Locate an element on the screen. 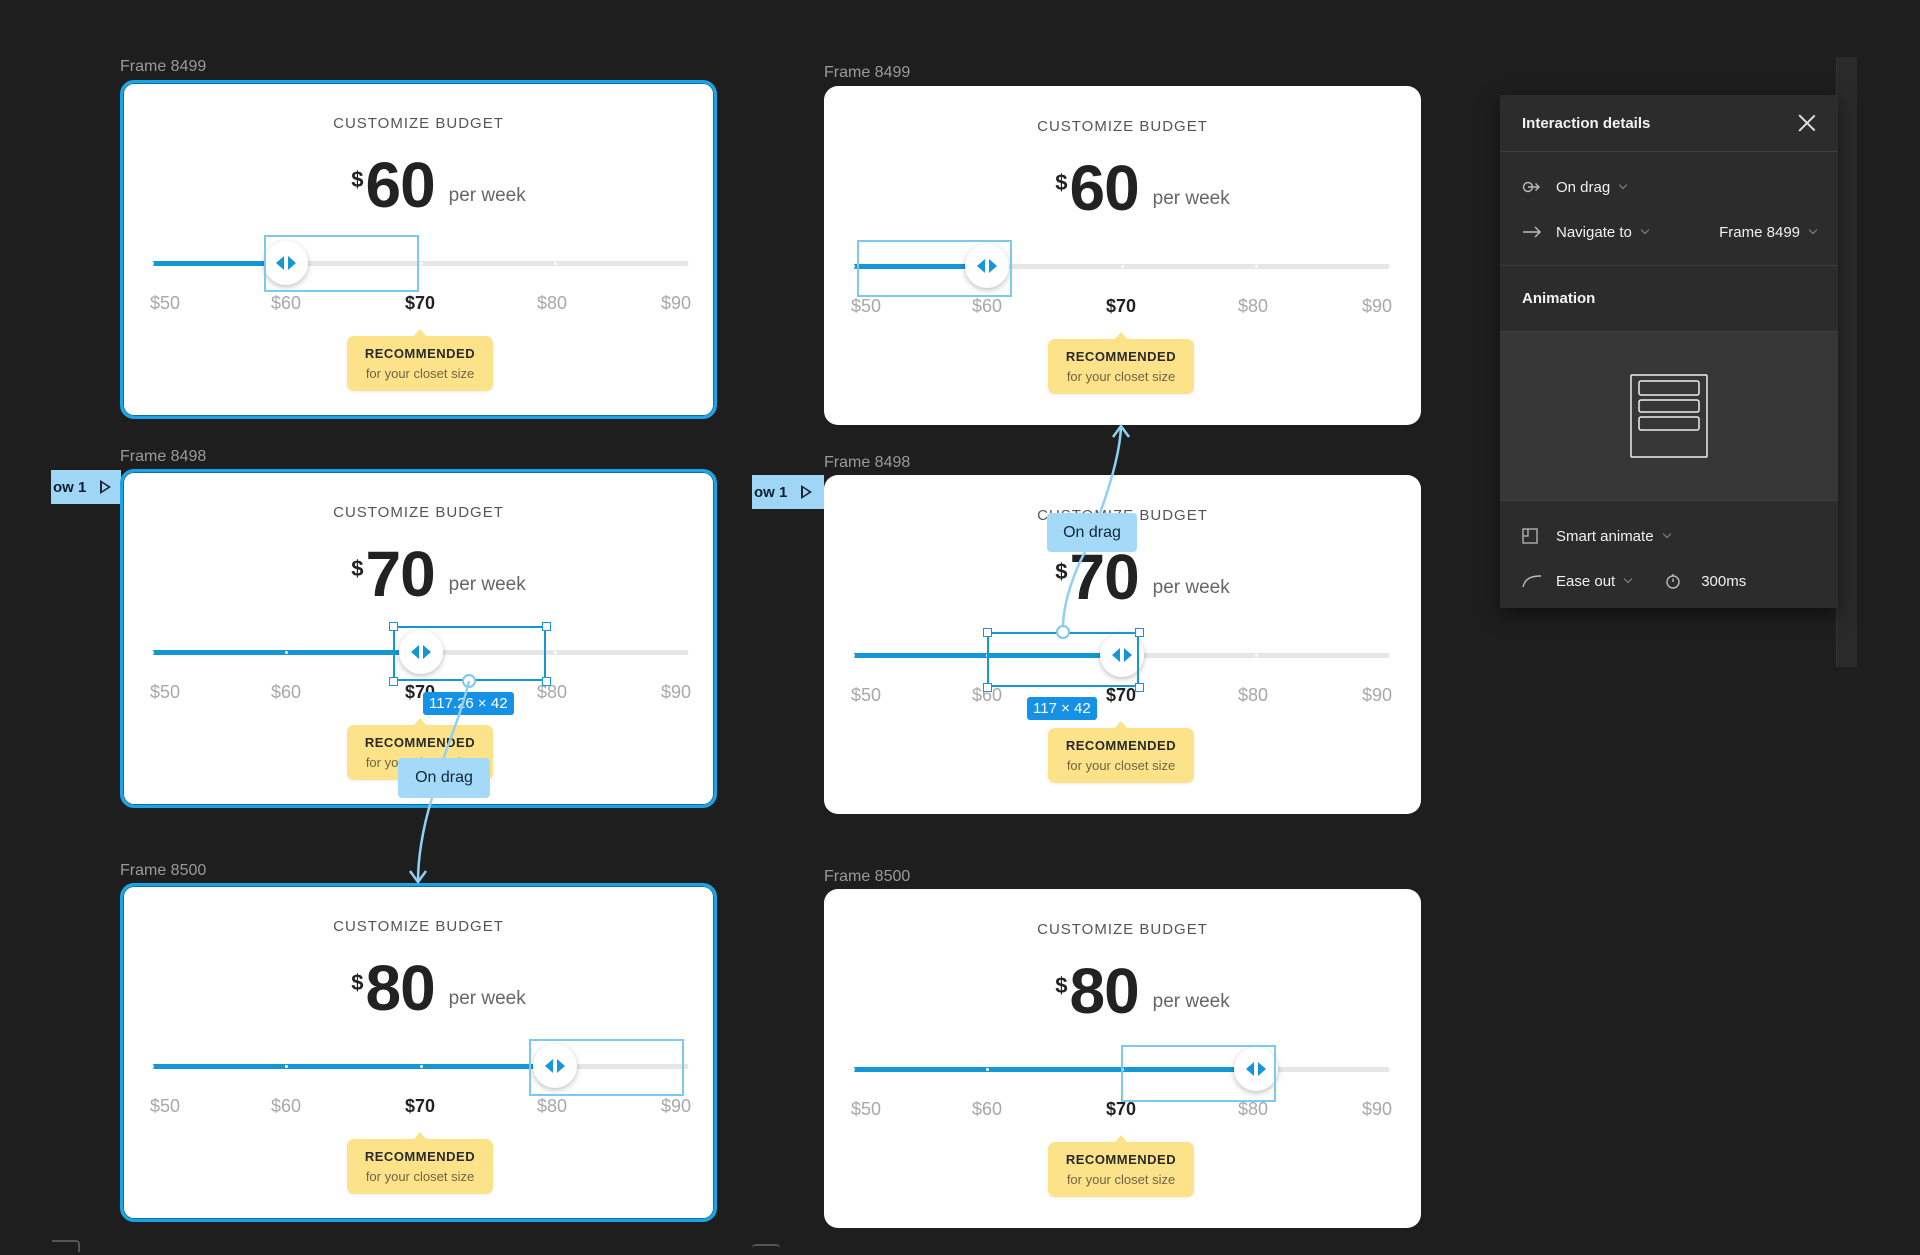  flow-tag-label: ow 1 is located at coordinates (70, 487).